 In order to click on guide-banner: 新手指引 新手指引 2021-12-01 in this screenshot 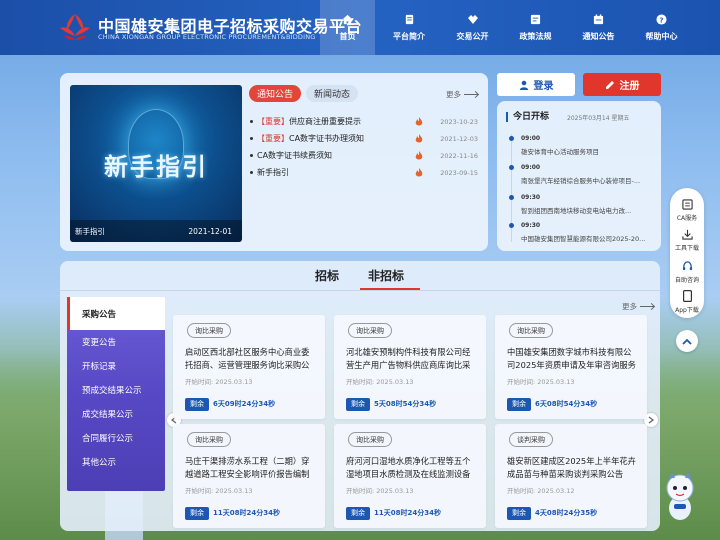, I will do `click(156, 163)`.